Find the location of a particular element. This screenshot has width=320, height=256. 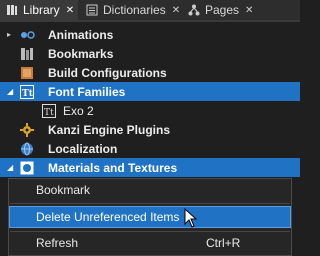

tab-pages-label: Pages is located at coordinates (222, 10).